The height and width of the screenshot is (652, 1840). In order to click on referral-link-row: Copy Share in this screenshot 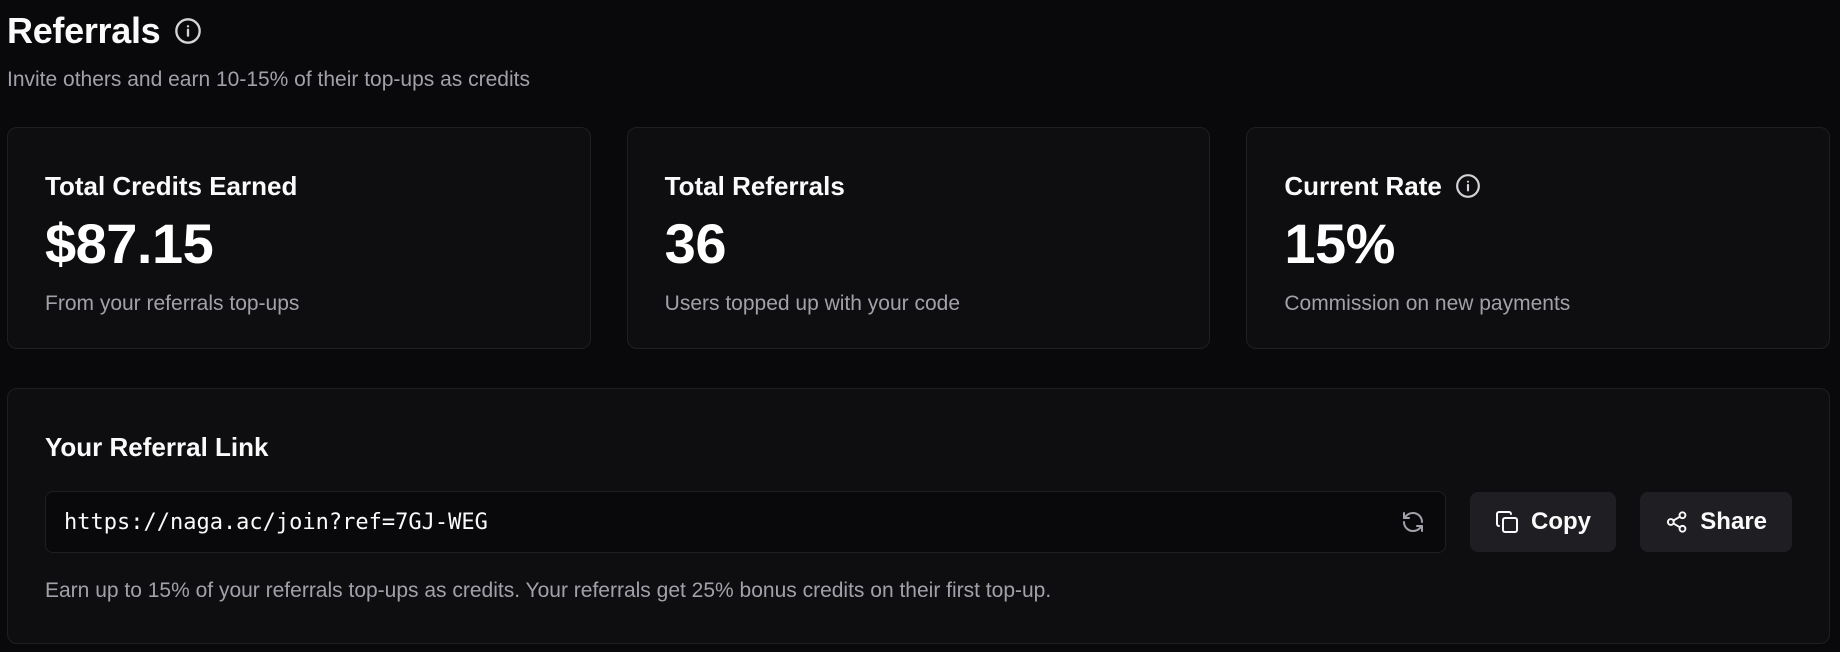, I will do `click(918, 522)`.